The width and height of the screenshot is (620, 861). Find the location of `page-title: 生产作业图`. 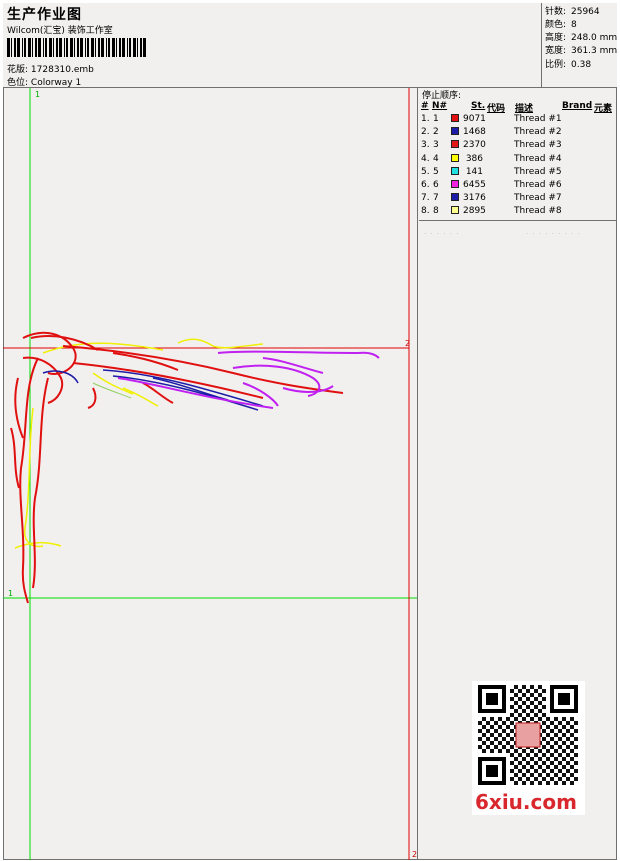

page-title: 生产作业图 is located at coordinates (44, 15).